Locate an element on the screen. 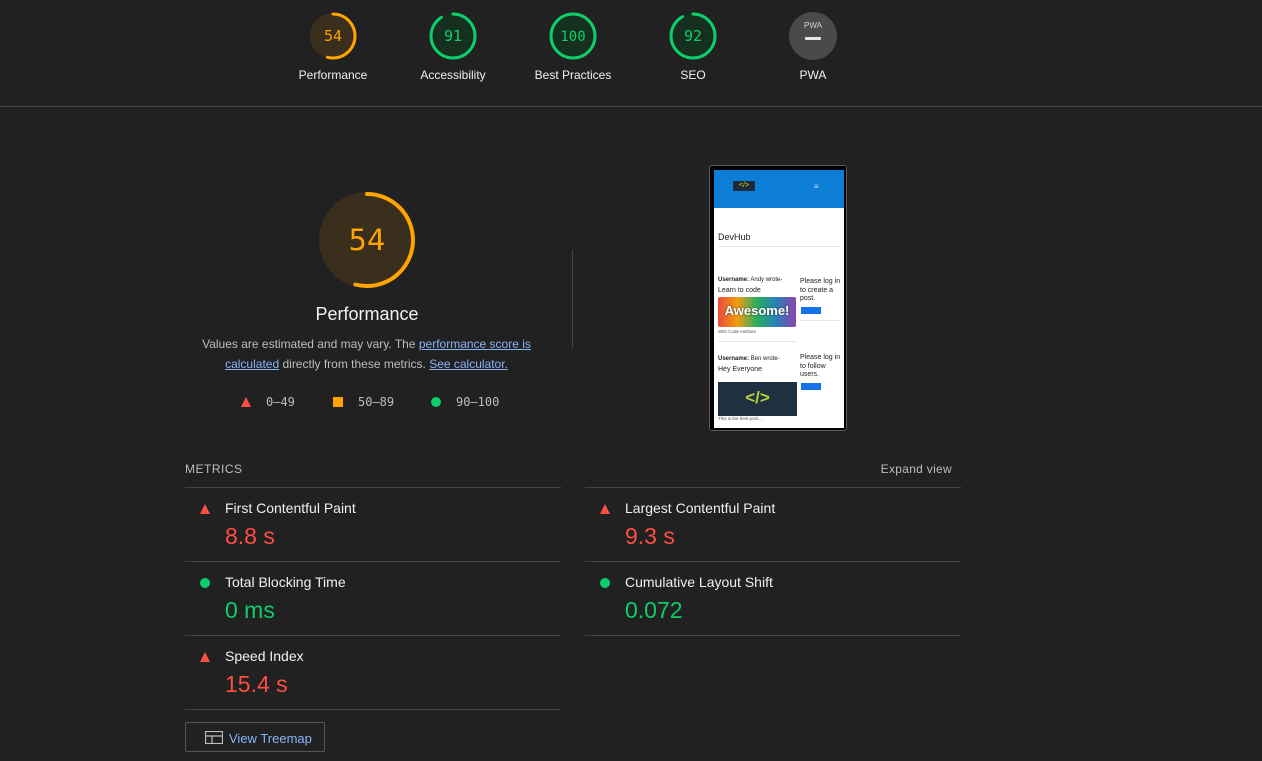  metric-speed-index: Speed Index 15.4 s is located at coordinates (373, 672).